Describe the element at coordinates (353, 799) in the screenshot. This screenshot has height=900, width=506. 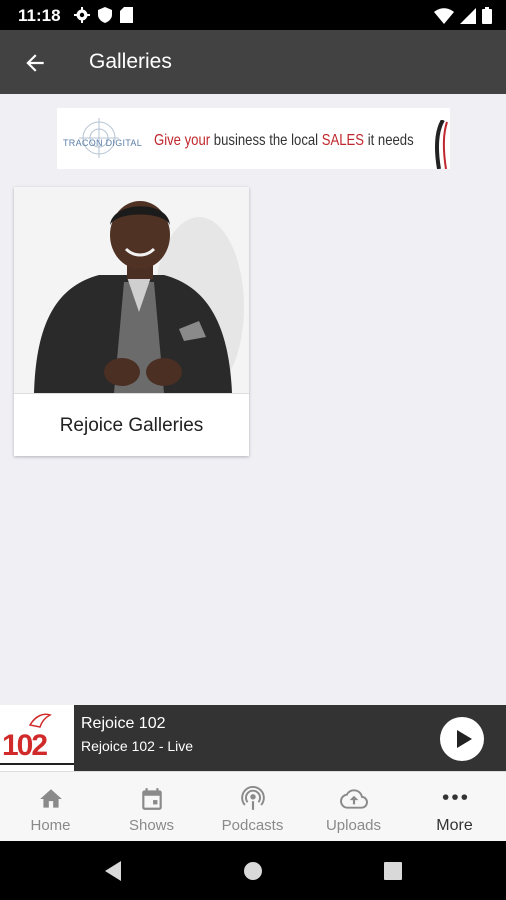
I see `cloud-upload-icon` at that location.